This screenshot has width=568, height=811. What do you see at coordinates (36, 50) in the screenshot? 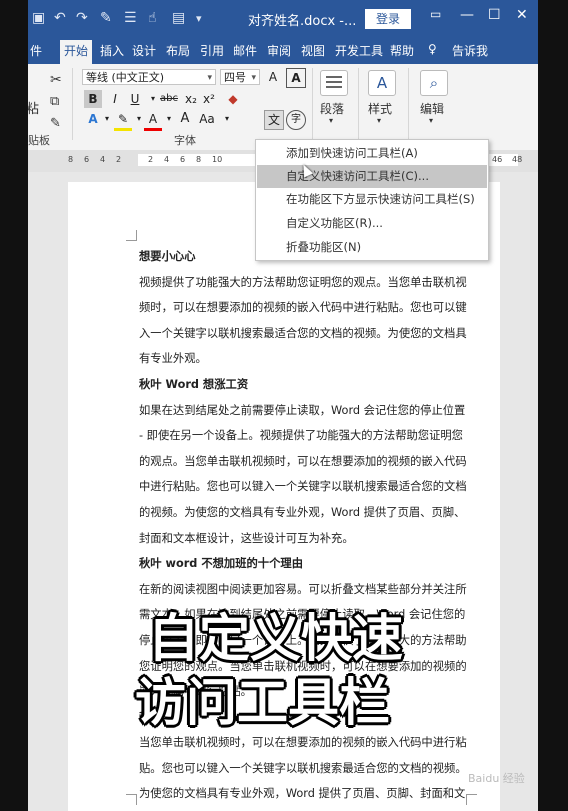
I see `tab-file: 件` at bounding box center [36, 50].